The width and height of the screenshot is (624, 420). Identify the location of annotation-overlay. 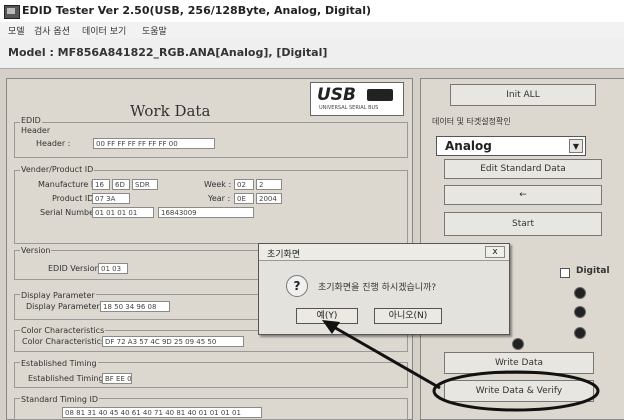
(461, 366).